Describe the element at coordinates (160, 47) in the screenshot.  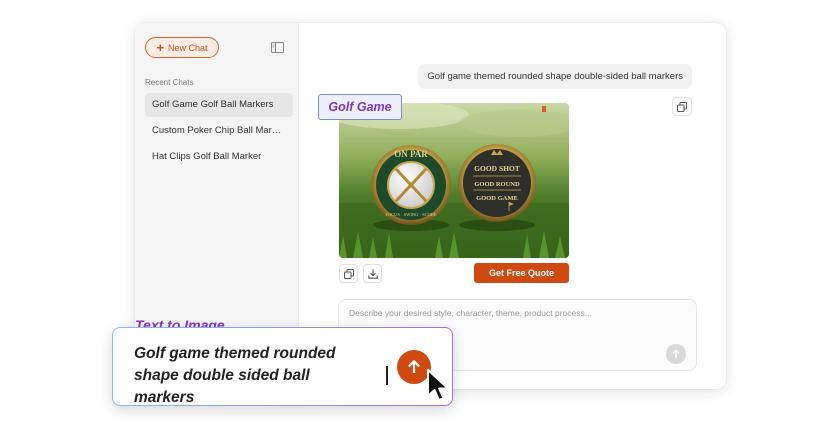
I see `plus-icon: +` at that location.